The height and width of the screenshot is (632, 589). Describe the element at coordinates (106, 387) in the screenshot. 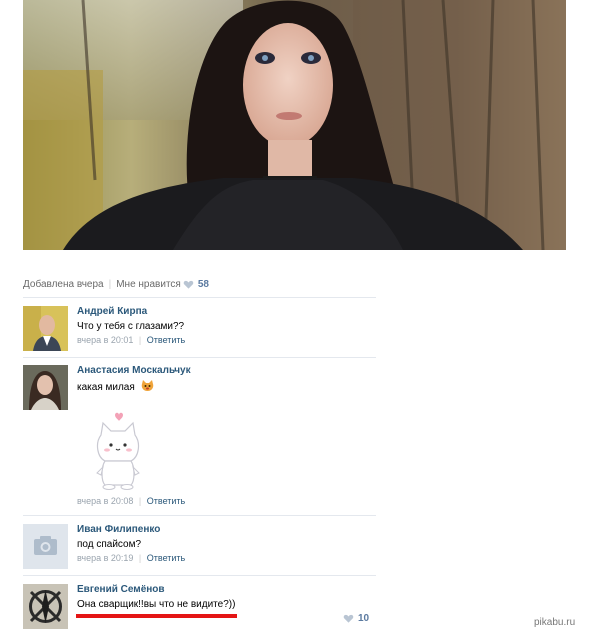

I see `comment-text-value: какая милая` at that location.